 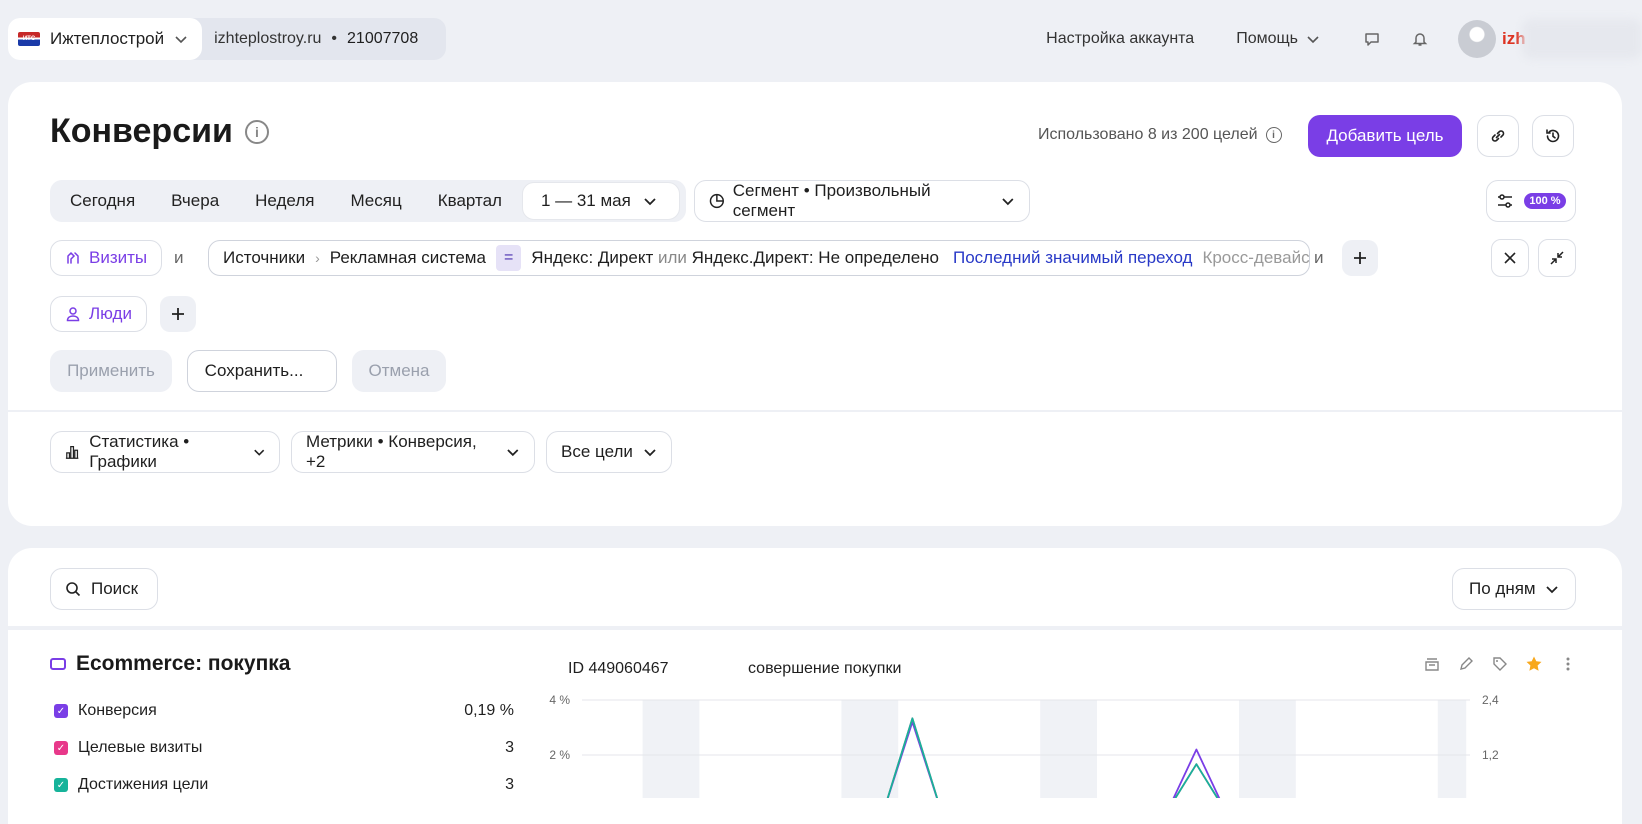 What do you see at coordinates (1420, 39) in the screenshot?
I see `bell-icon` at bounding box center [1420, 39].